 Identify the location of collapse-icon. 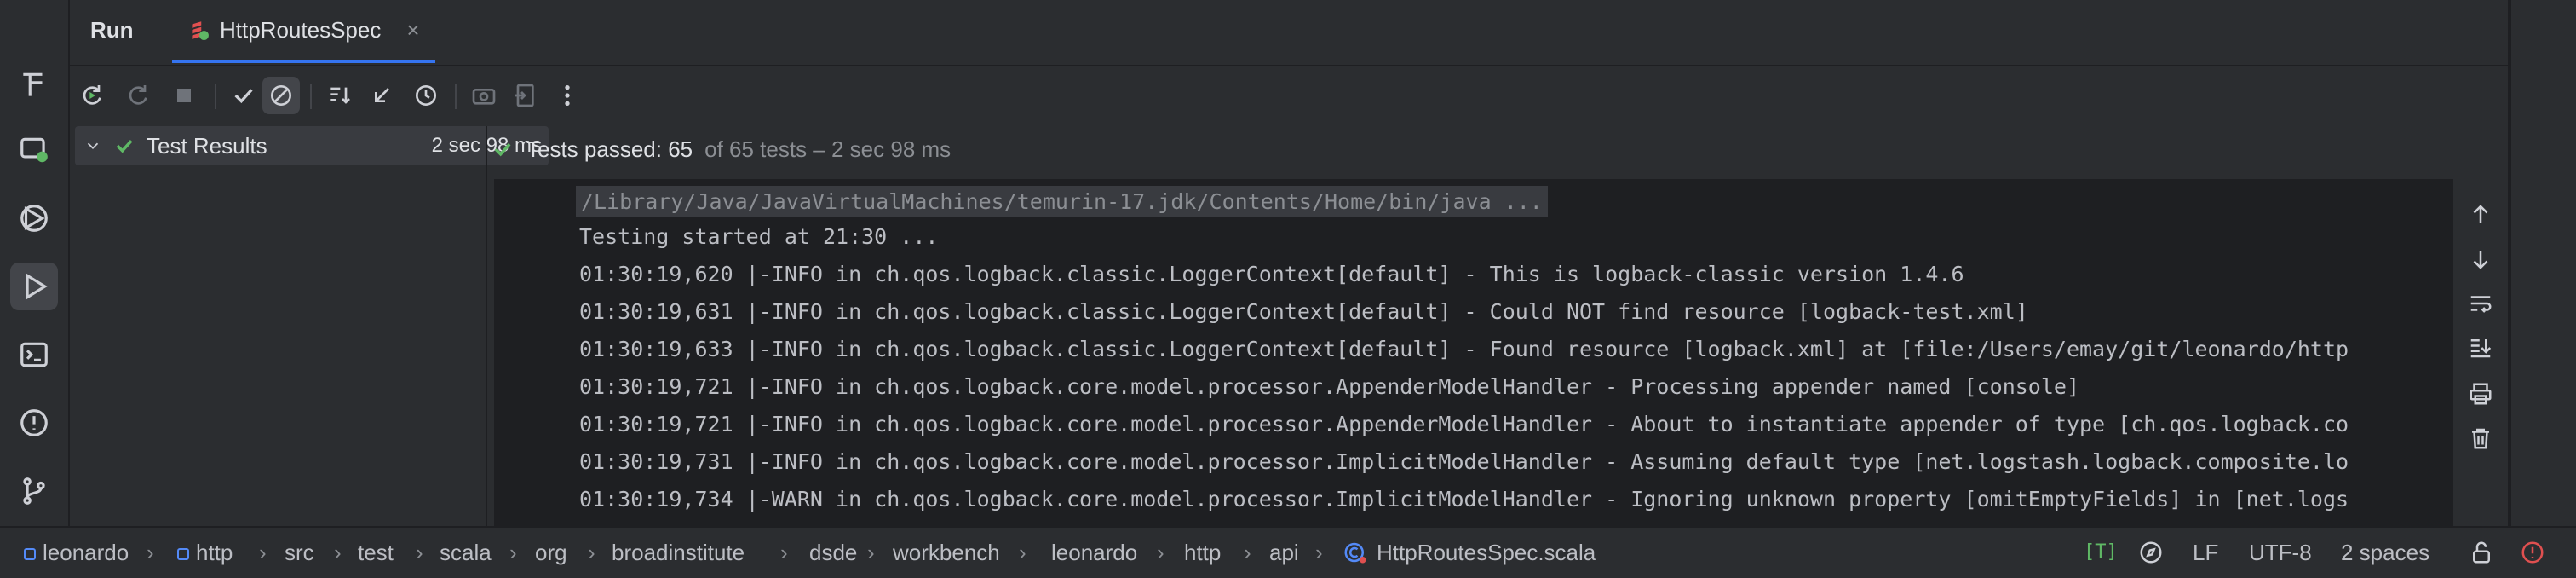
(382, 95).